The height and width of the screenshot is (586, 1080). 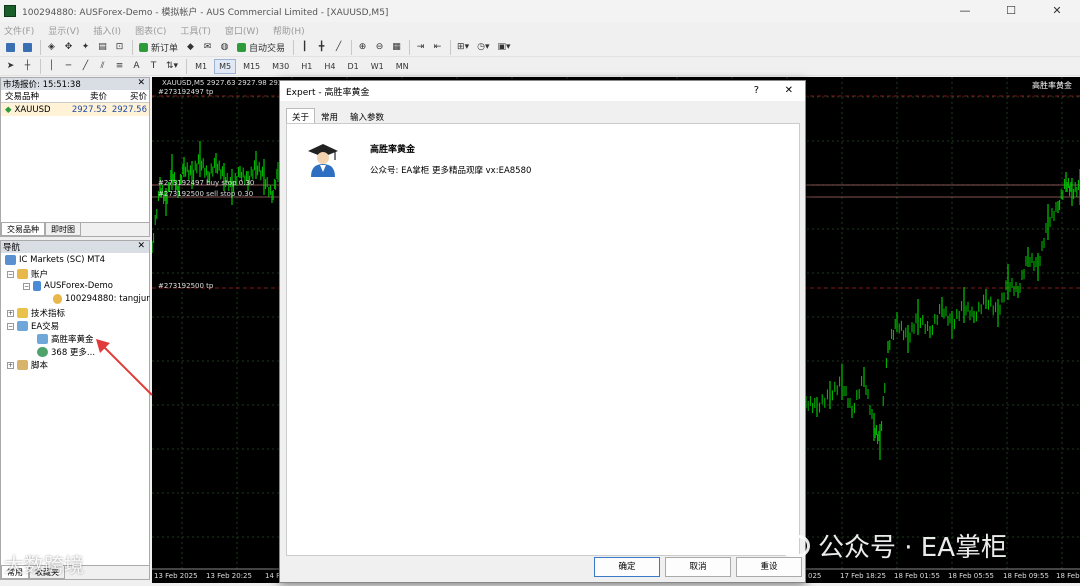 What do you see at coordinates (1057, 11) in the screenshot?
I see `close-button: ✕` at bounding box center [1057, 11].